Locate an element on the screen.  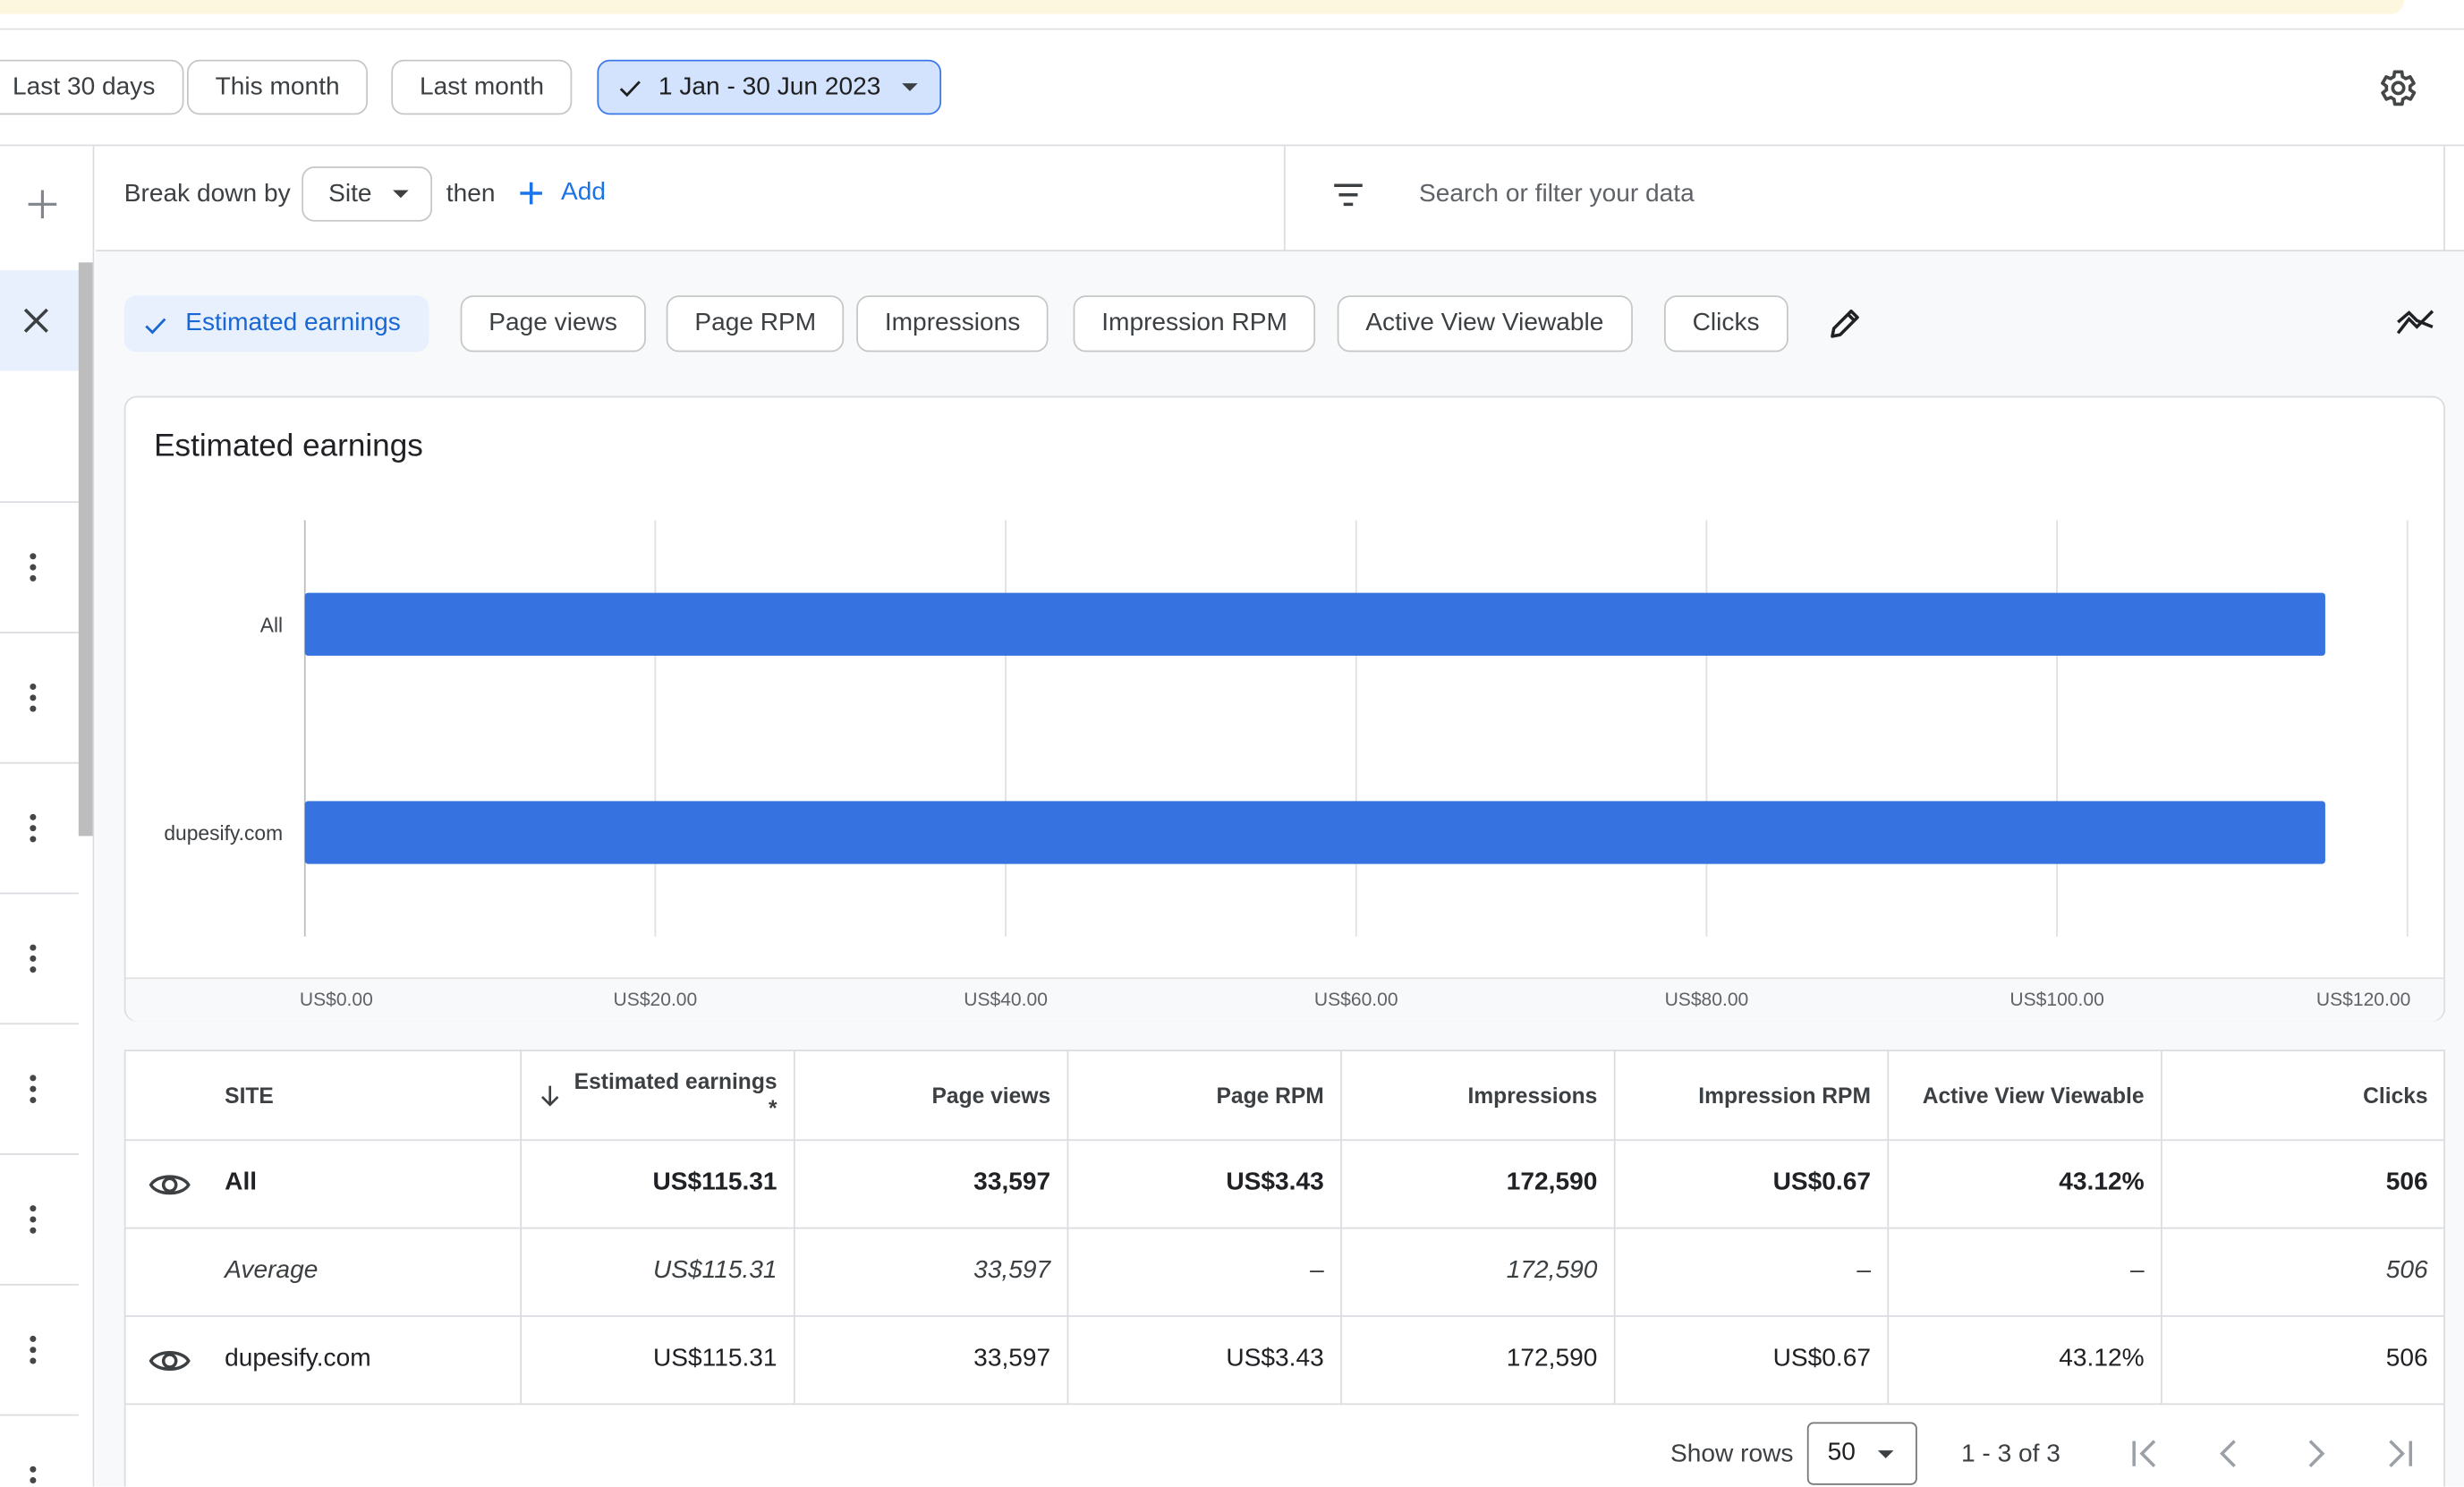
add-breakdown-button: Add is located at coordinates (562, 195).